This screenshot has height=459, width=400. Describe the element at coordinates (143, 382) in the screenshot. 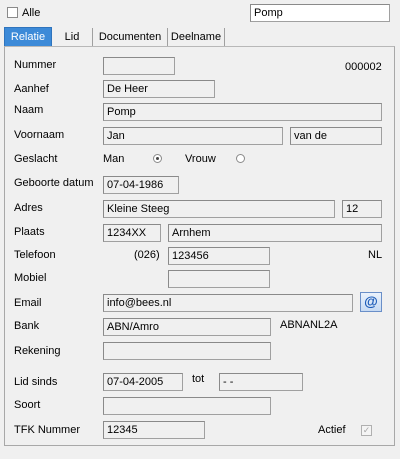

I see `lid-sinds-field: 07-04-2005` at that location.